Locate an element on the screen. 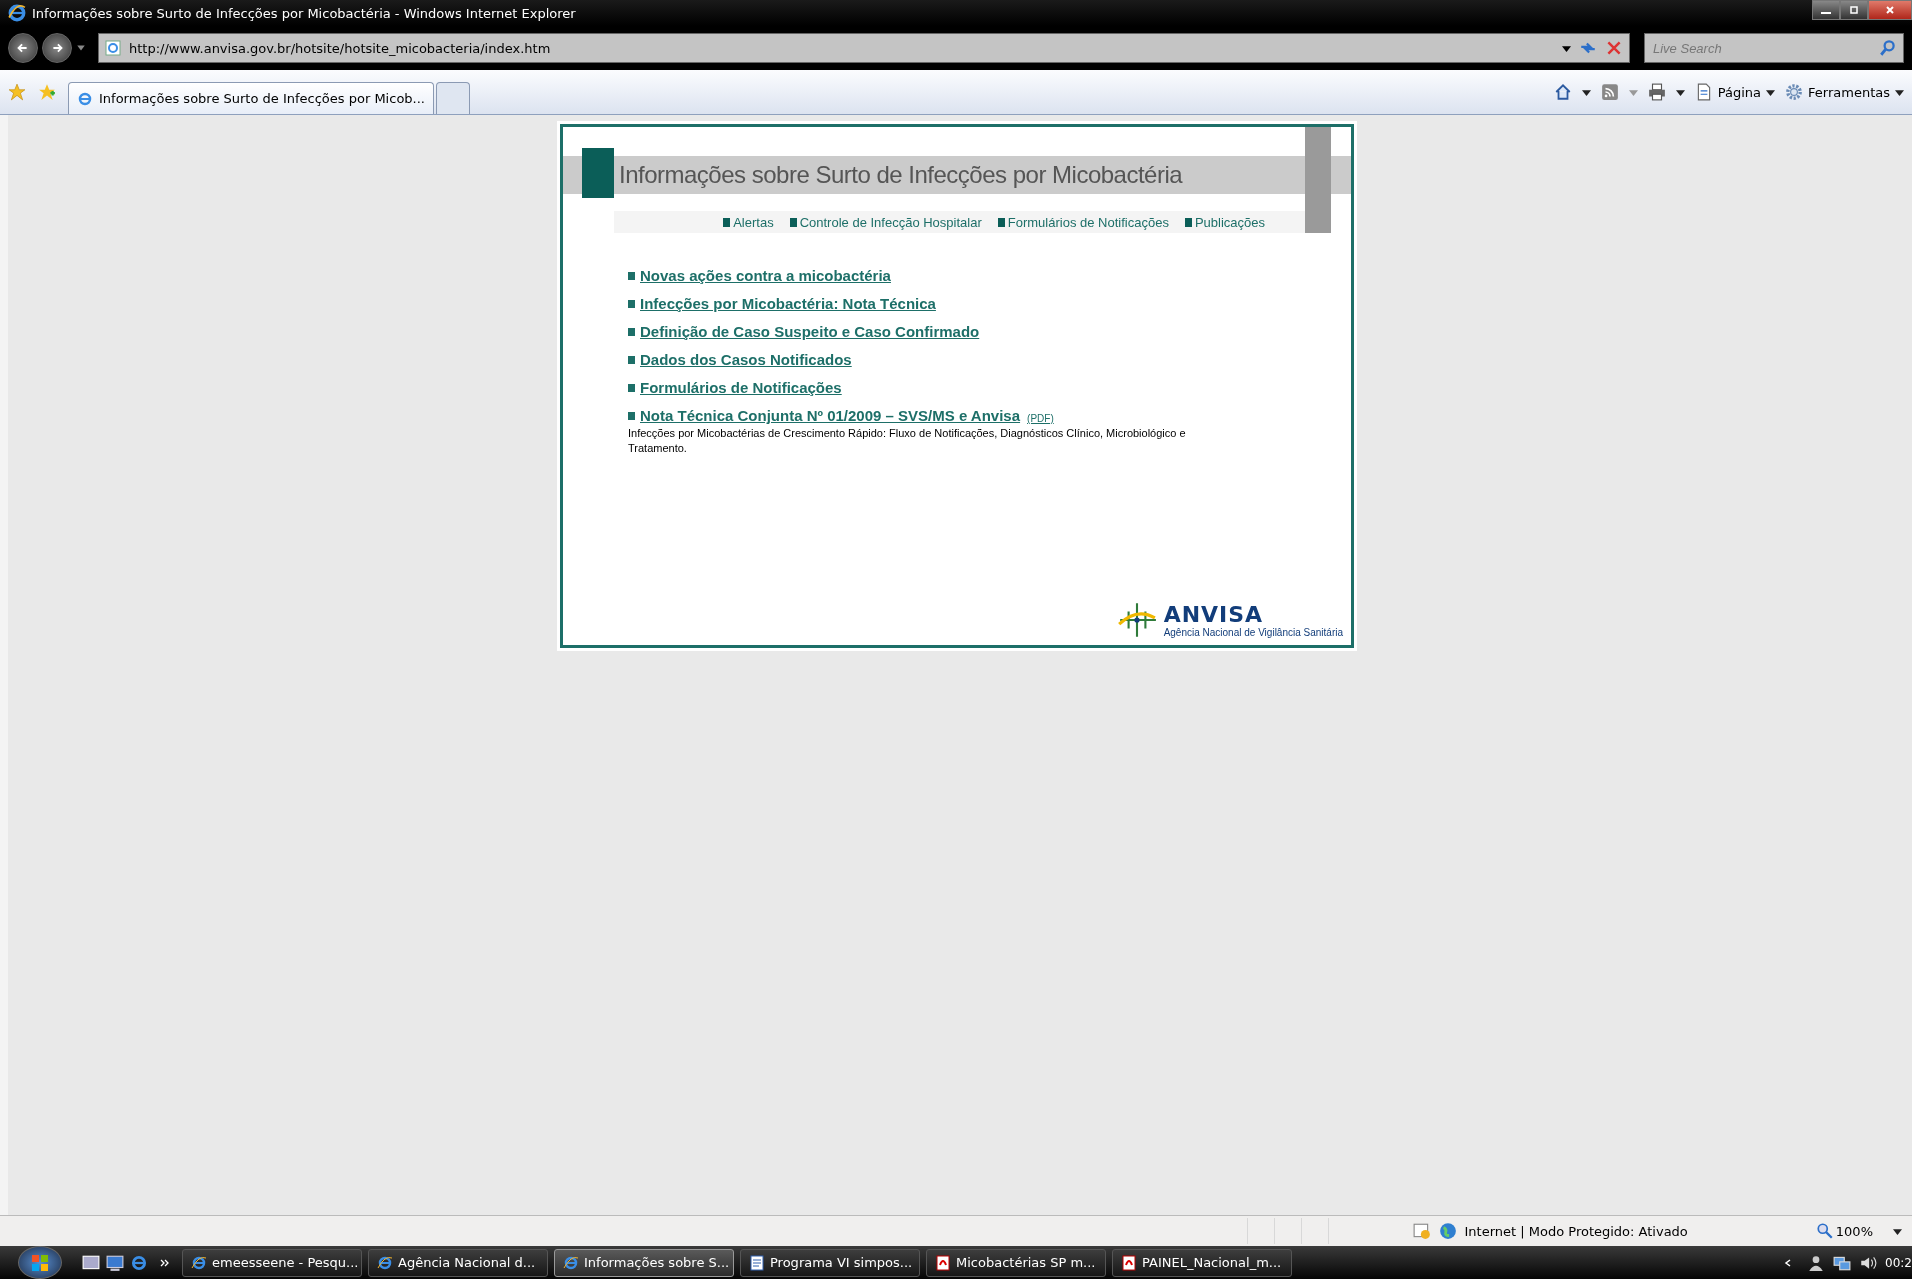 The height and width of the screenshot is (1279, 1912). minimize-icon is located at coordinates (1826, 13).